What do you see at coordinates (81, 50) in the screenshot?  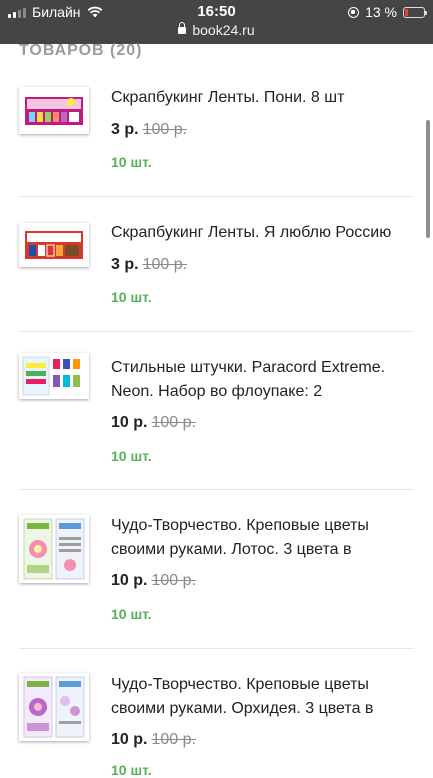 I see `section-title: ТОВАРОВ (20)` at bounding box center [81, 50].